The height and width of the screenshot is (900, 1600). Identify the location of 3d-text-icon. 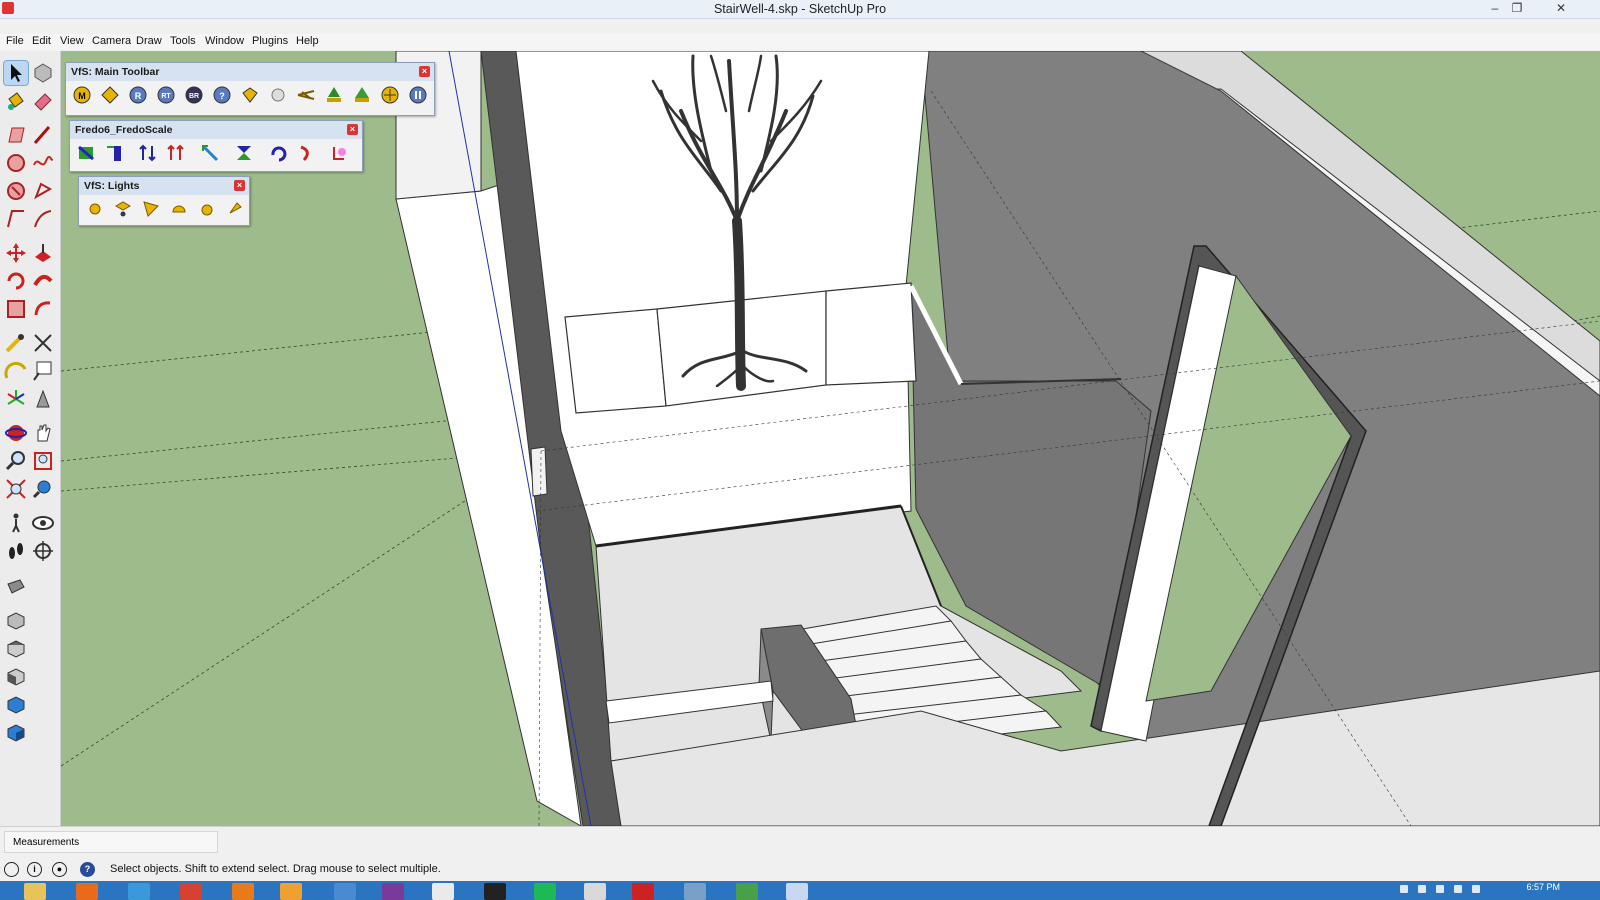
(43, 399).